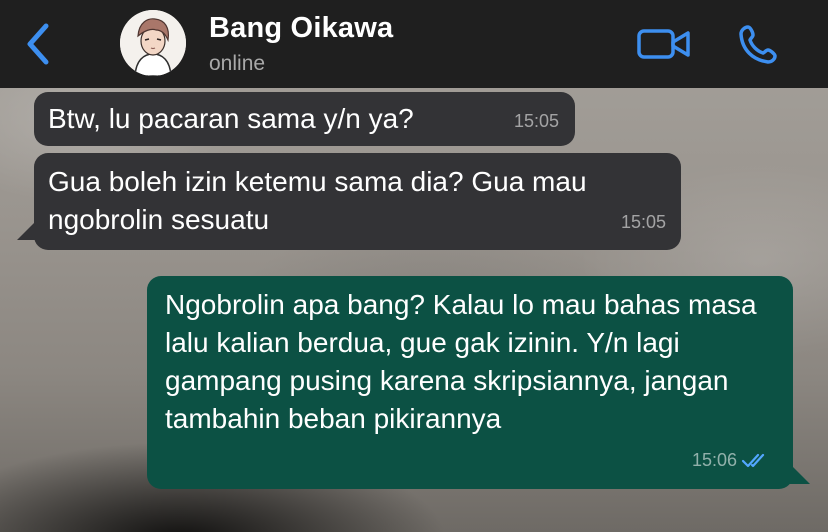 This screenshot has width=828, height=532. I want to click on avatar-image, so click(153, 43).